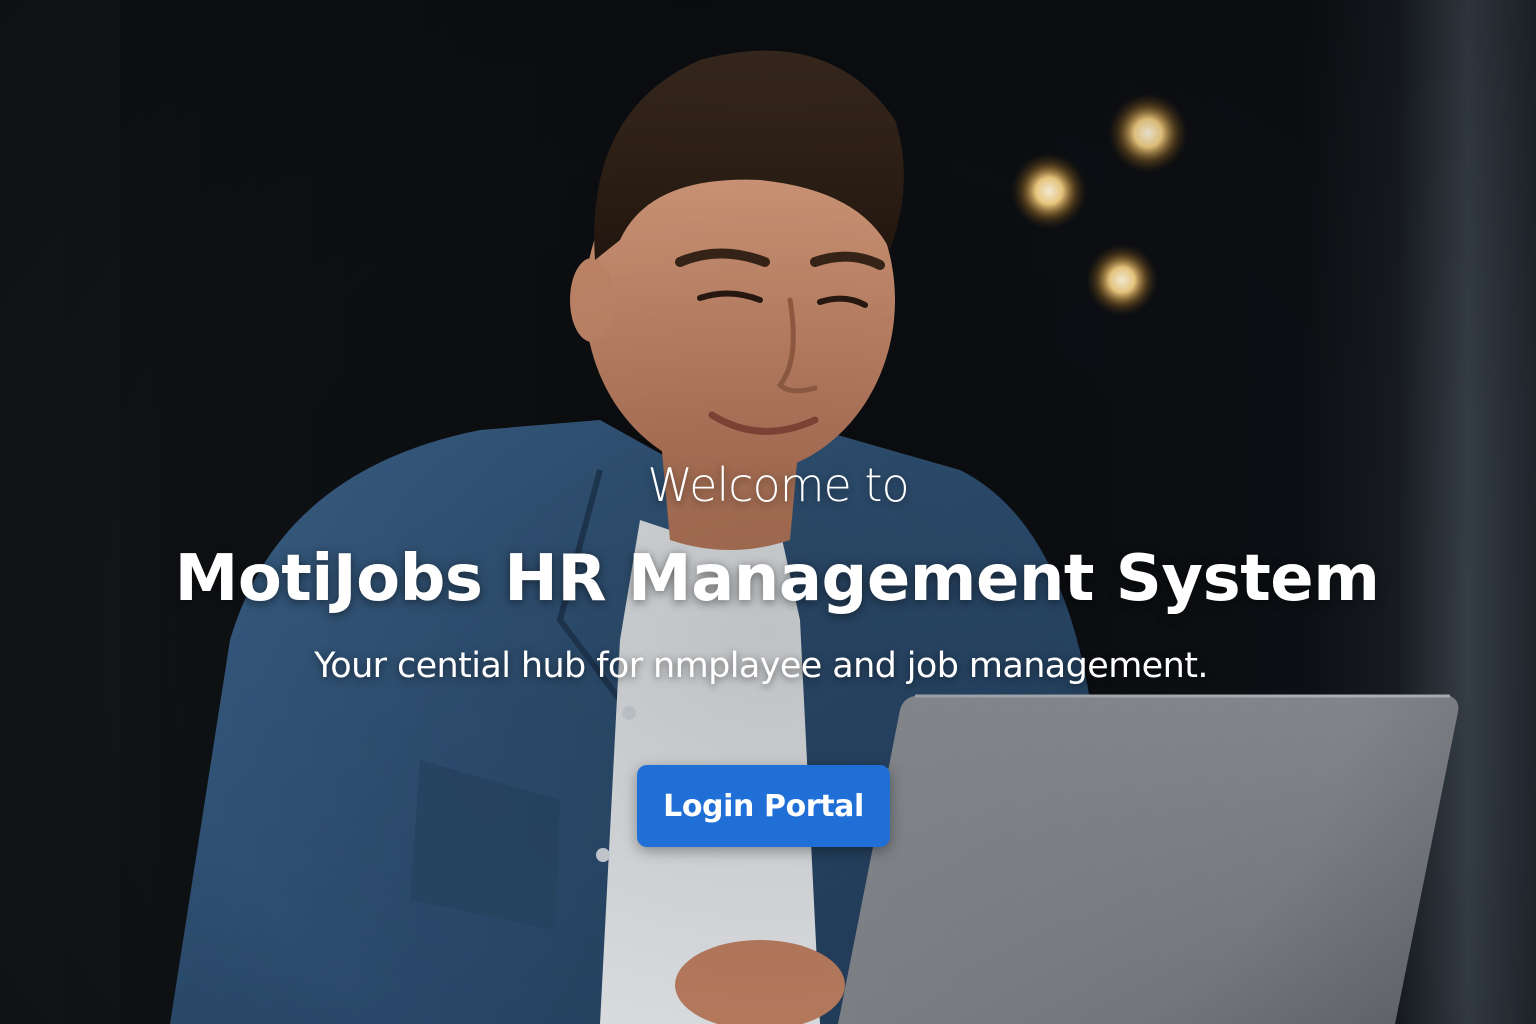  I want to click on login-portal-button: Login Portal, so click(763, 806).